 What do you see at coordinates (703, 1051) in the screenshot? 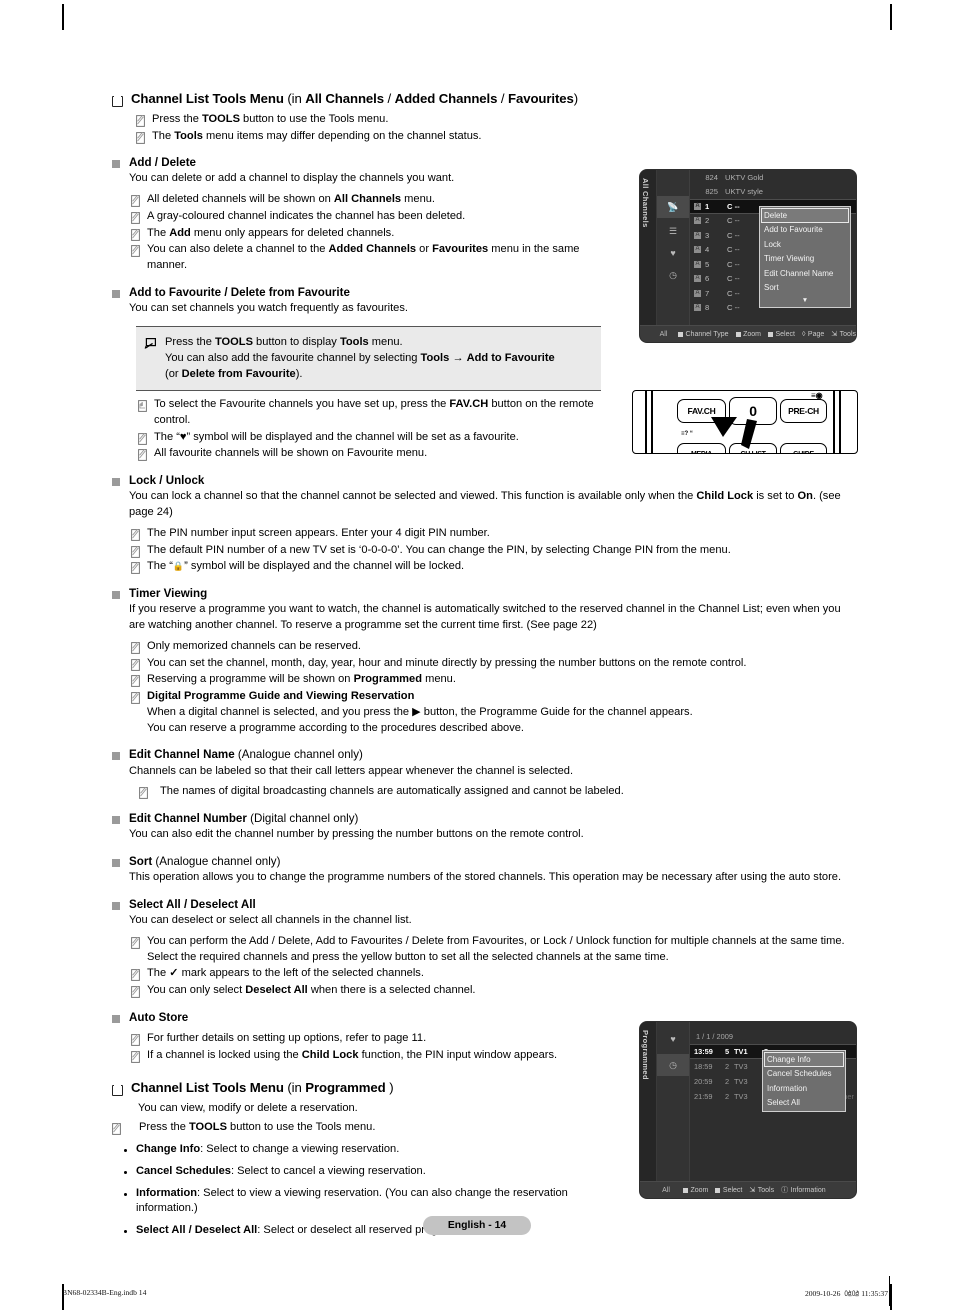
I see `reservation-time: 13:59` at bounding box center [703, 1051].